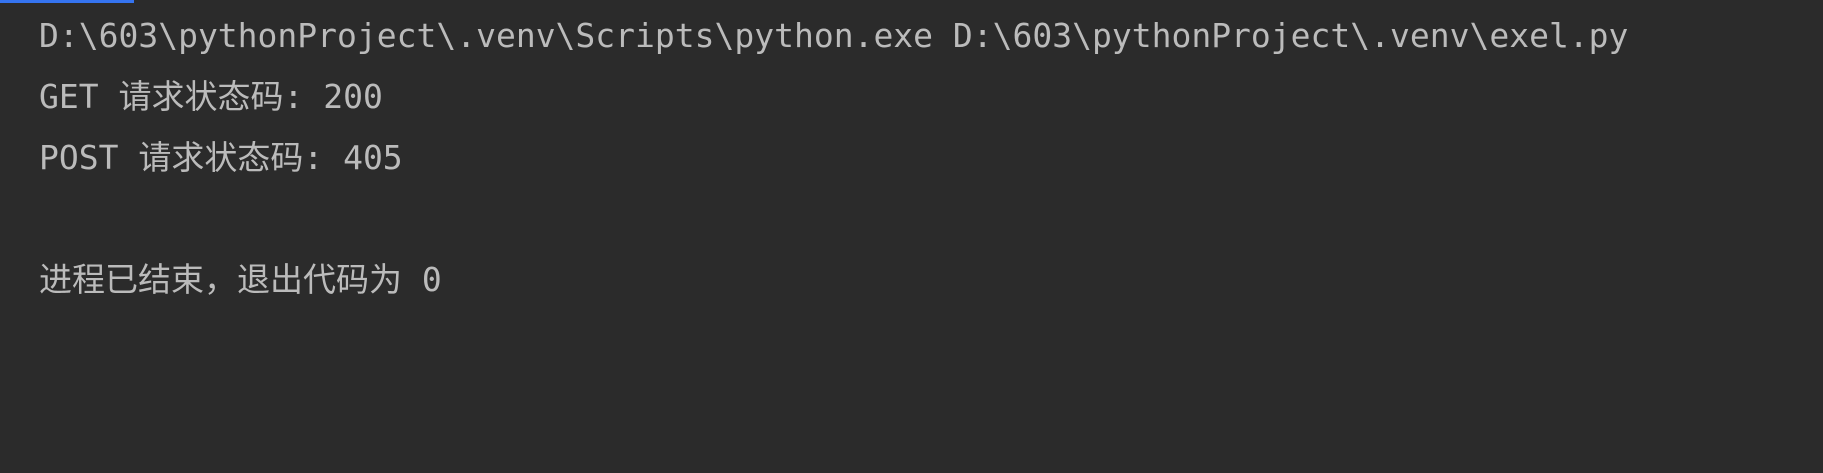  What do you see at coordinates (211, 96) in the screenshot?
I see `console-line-get-status: GET 请求状态码: 200` at bounding box center [211, 96].